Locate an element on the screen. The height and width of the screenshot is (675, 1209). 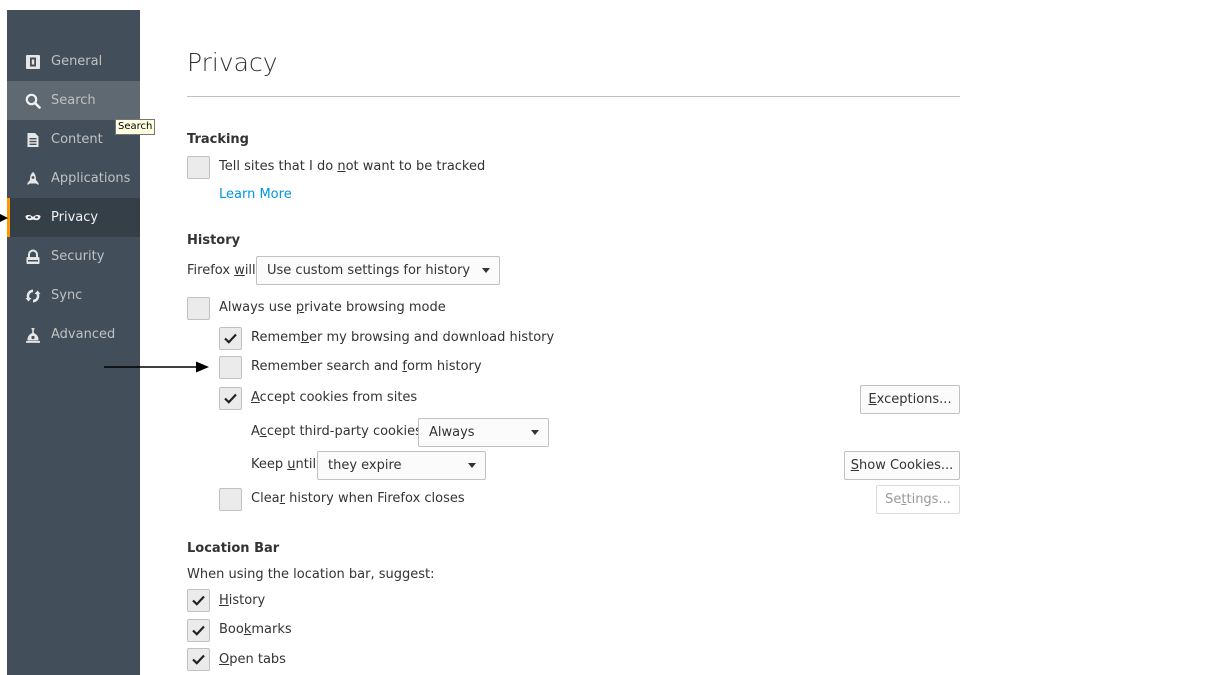
sync-icon is located at coordinates (33, 296).